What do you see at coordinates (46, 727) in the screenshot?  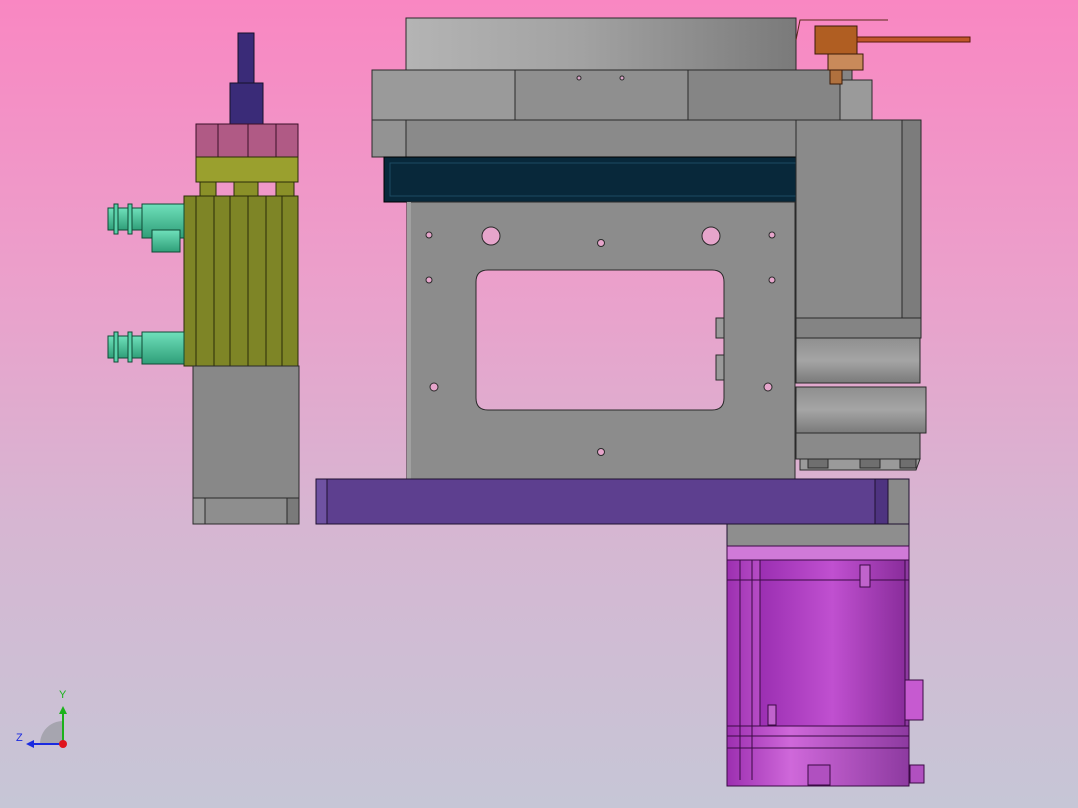 I see `coordinate-triad` at bounding box center [46, 727].